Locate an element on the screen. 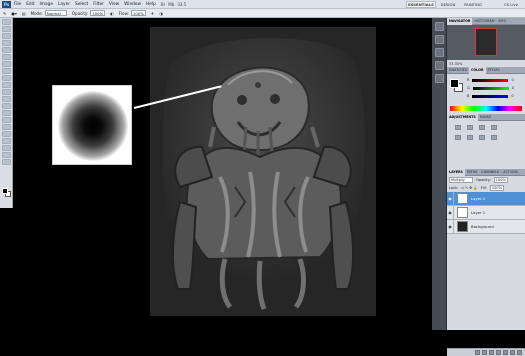 The height and width of the screenshot is (356, 525). pressure-size-icon: ◑ is located at coordinates (161, 13).